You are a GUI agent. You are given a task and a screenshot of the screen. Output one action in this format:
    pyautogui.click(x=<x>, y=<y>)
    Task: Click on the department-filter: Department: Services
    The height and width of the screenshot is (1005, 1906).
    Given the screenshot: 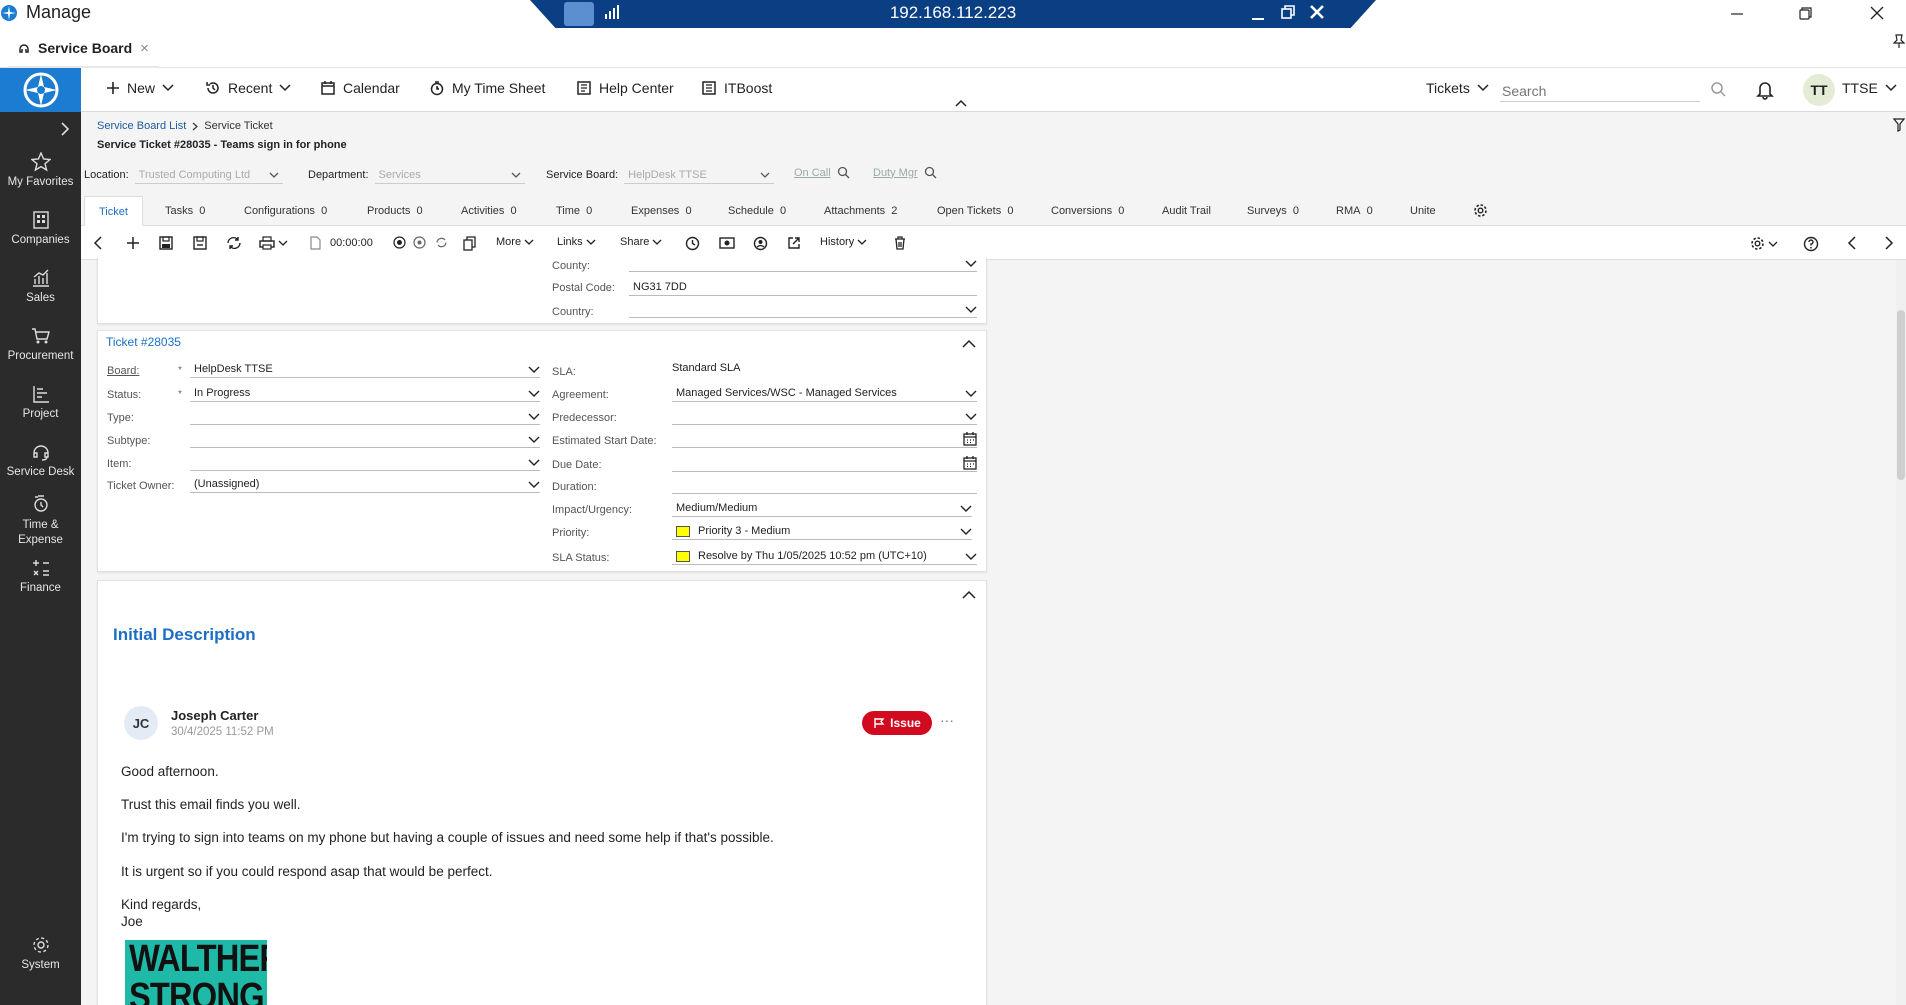 What is the action you would take?
    pyautogui.click(x=416, y=175)
    